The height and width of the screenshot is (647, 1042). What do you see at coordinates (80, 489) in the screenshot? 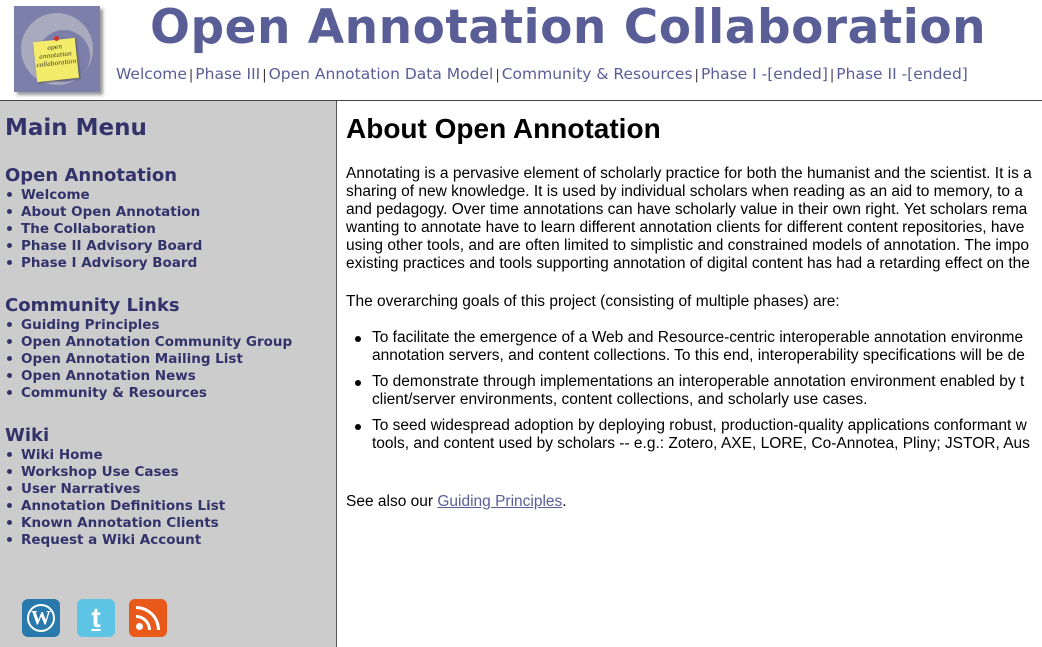
I see `sidebar-item-user-narratives: User Narratives` at bounding box center [80, 489].